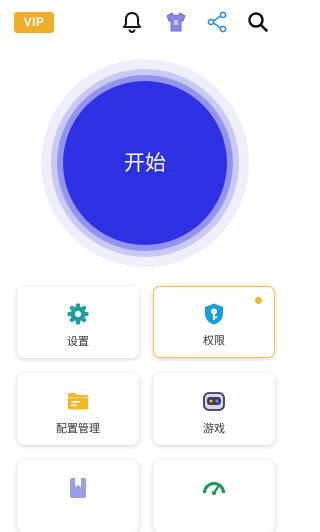 This screenshot has width=320, height=532. I want to click on tile-settings: 设置, so click(78, 322).